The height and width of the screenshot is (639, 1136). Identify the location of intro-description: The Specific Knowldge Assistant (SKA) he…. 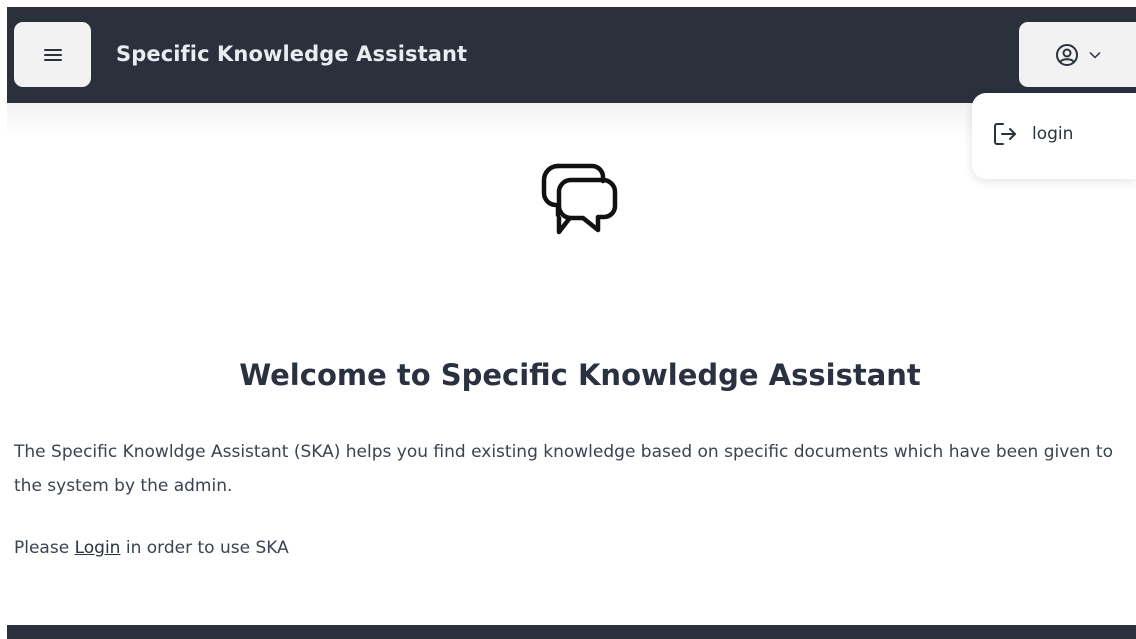
(563, 469).